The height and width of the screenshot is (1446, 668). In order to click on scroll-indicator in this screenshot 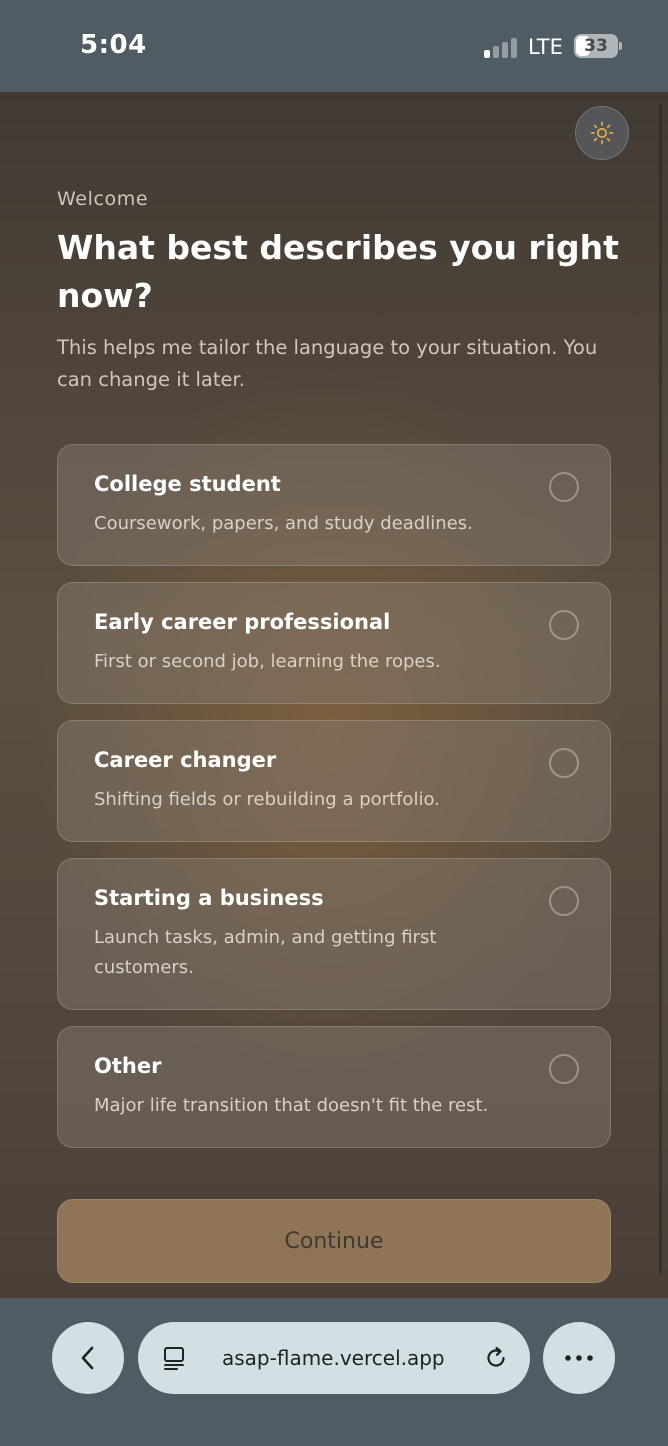, I will do `click(660, 689)`.